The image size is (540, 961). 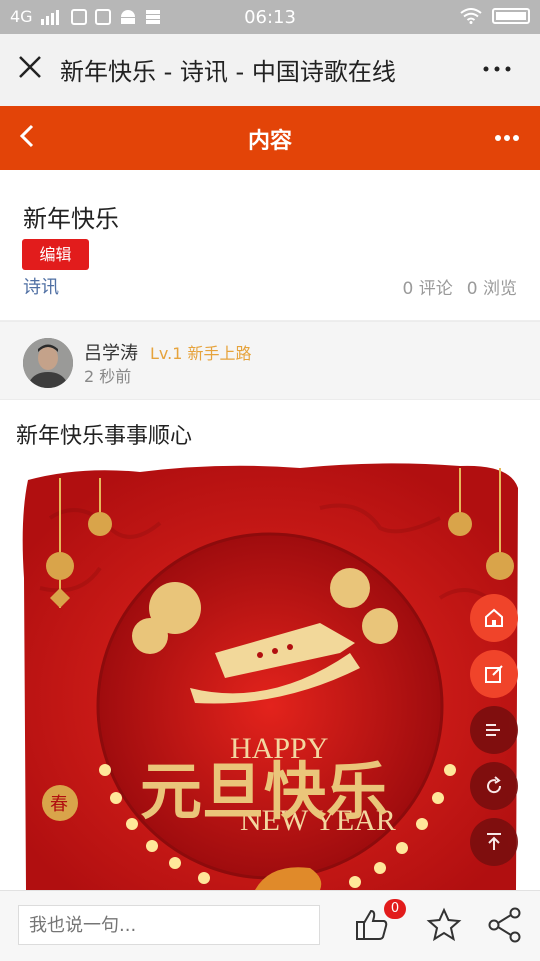 What do you see at coordinates (30, 67) in the screenshot?
I see `close-icon` at bounding box center [30, 67].